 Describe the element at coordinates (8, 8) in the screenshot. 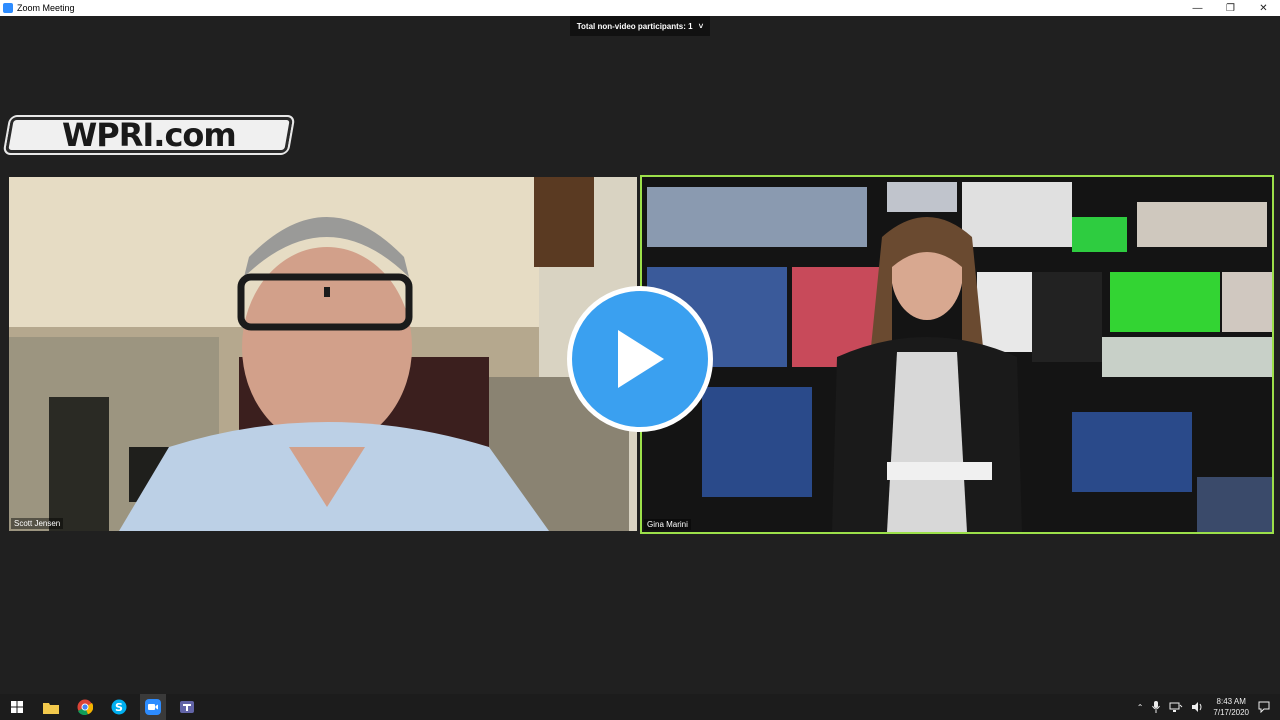

I see `zoom-app-icon` at that location.